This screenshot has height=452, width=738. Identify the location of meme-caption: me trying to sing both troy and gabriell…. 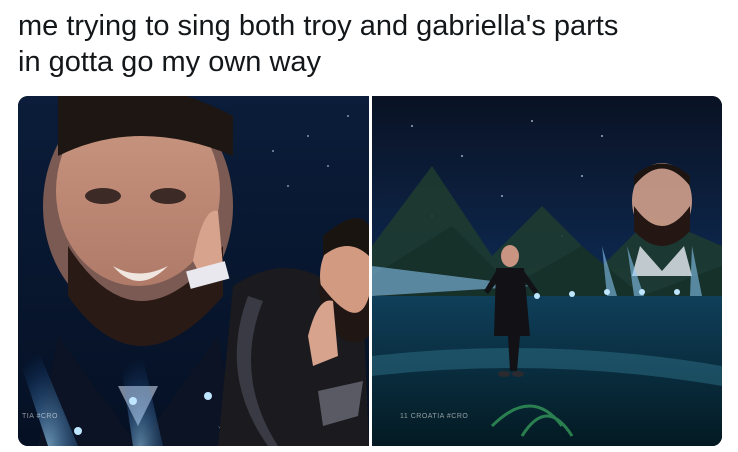
(318, 44).